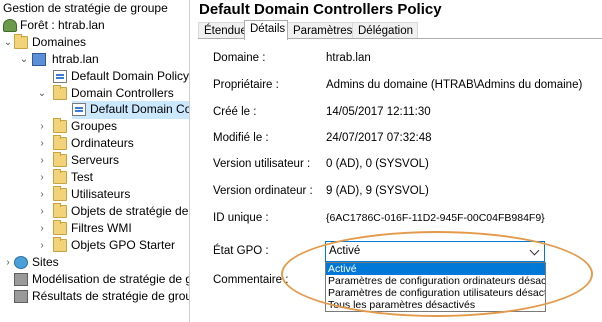 The image size is (602, 322). What do you see at coordinates (320, 30) in the screenshot?
I see `tab-parametres: Paramètres` at bounding box center [320, 30].